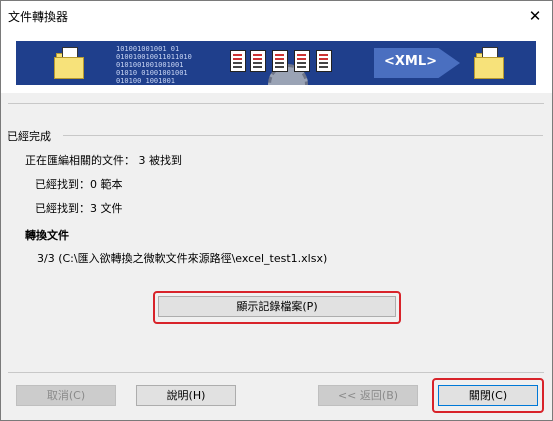  I want to click on source-folder-icon, so click(69, 63).